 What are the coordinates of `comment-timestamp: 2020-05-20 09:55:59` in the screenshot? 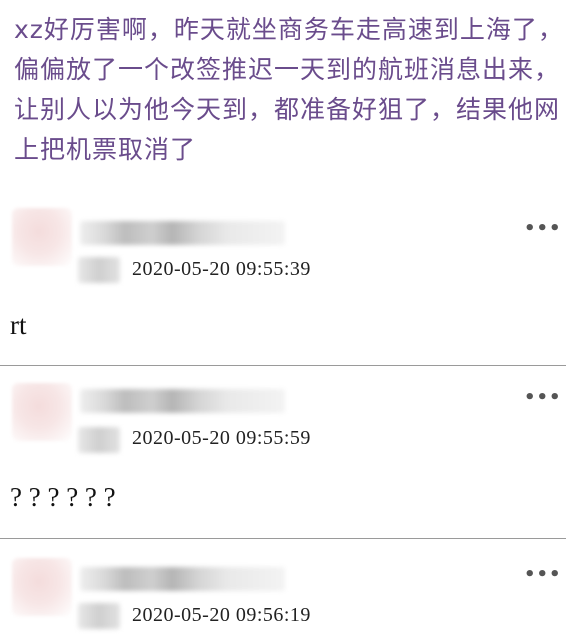 It's located at (221, 438).